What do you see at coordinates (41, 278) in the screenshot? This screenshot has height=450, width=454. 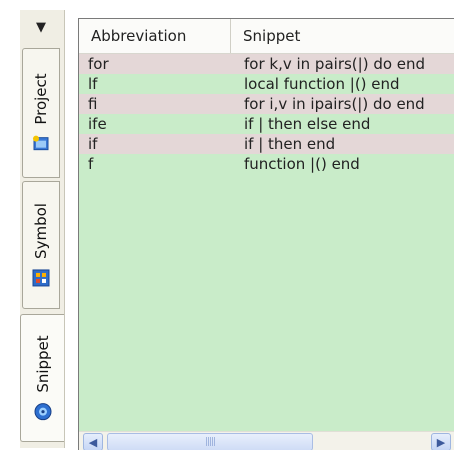 I see `symbol-icon` at bounding box center [41, 278].